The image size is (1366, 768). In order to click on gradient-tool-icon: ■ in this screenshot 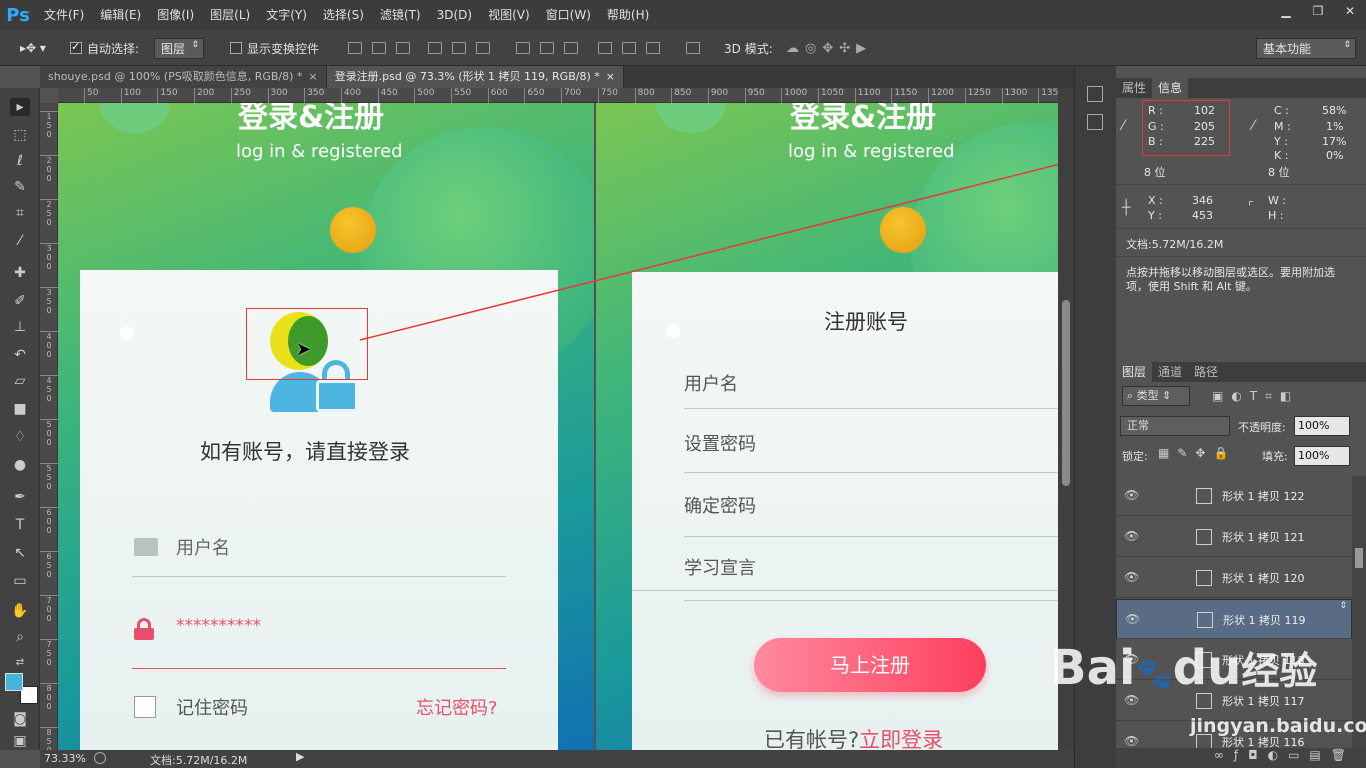, I will do `click(20, 409)`.